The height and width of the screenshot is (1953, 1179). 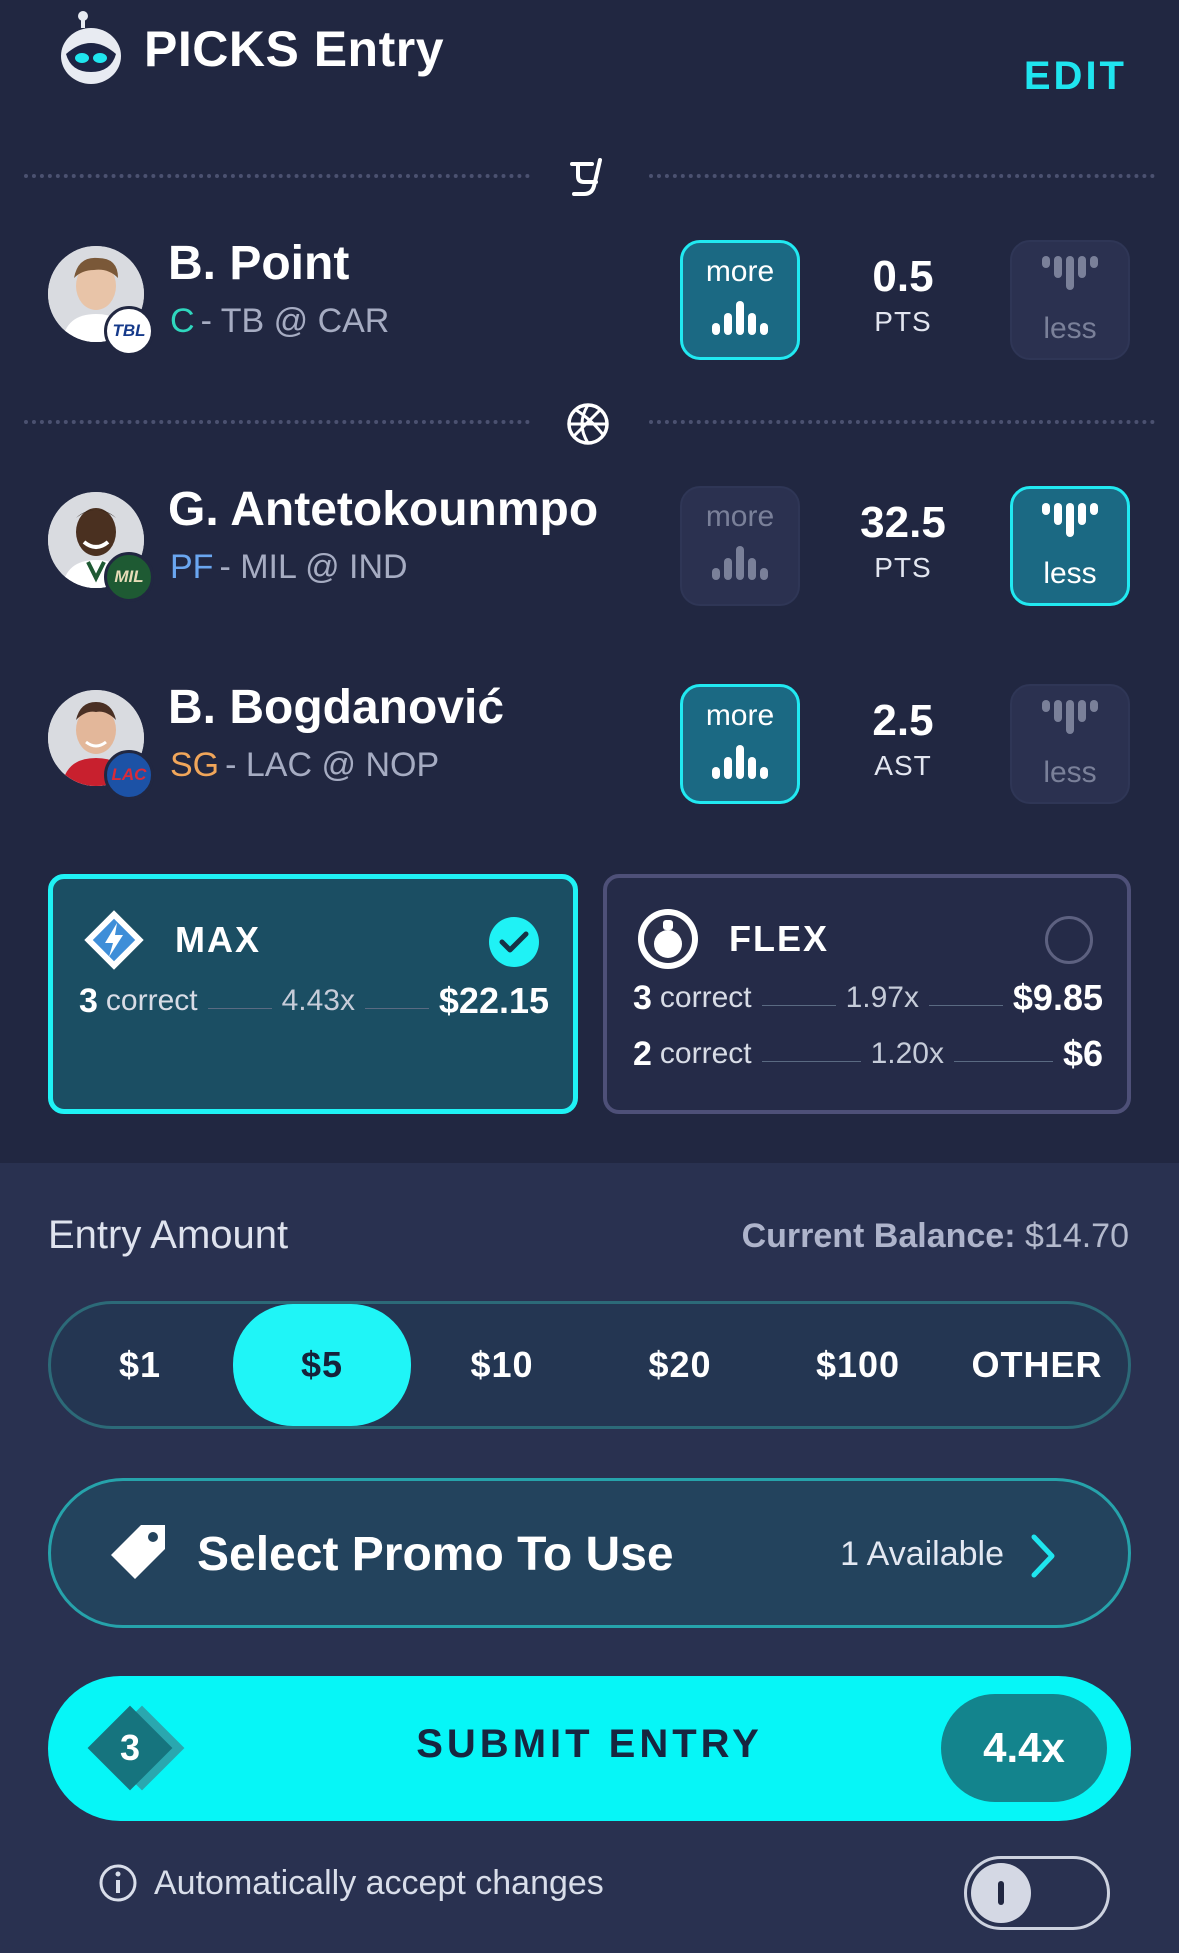 I want to click on line-value: 0.5, so click(x=903, y=276).